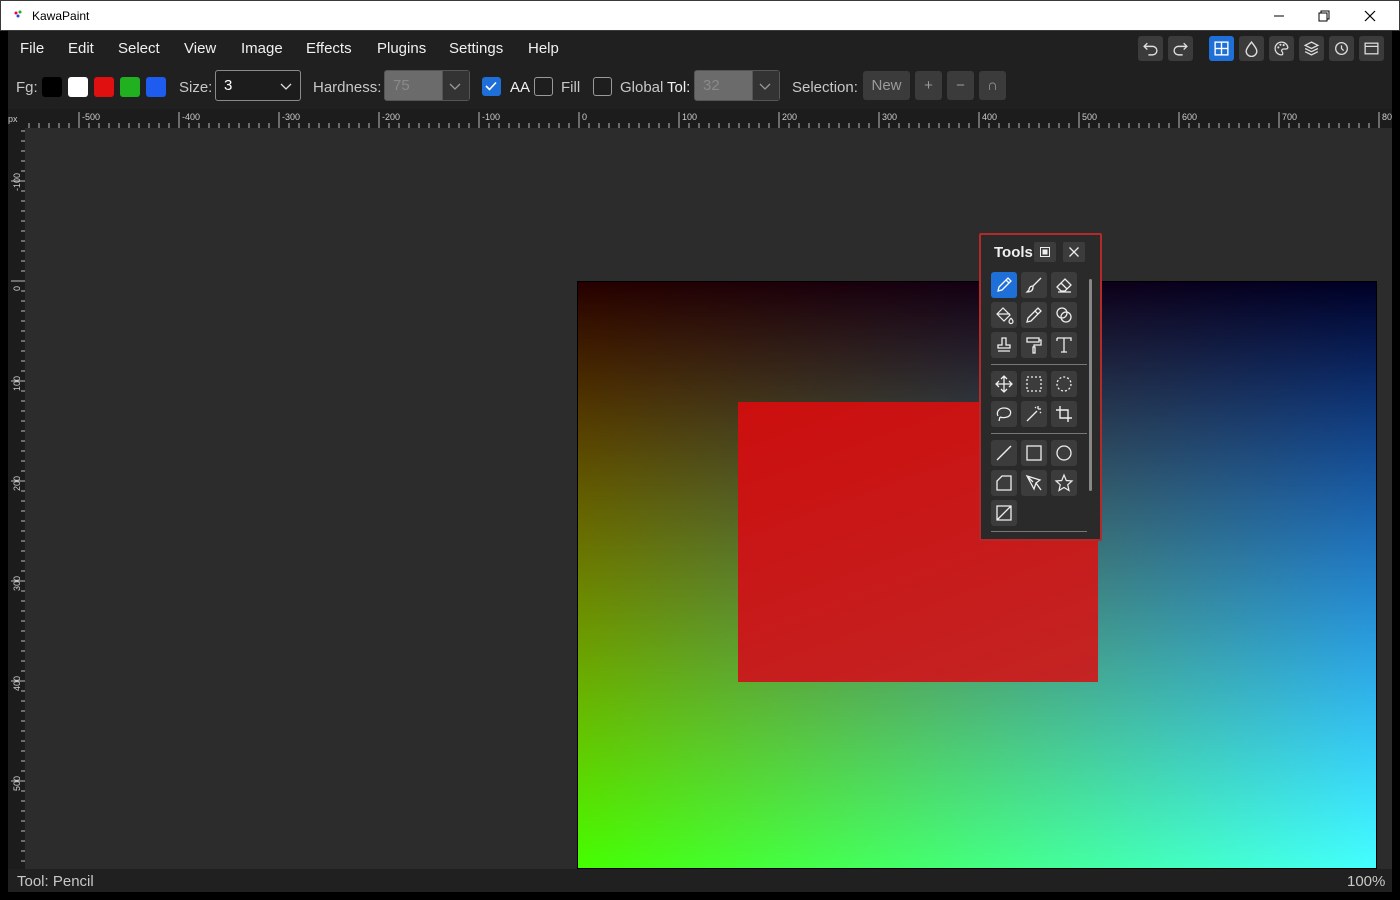 Image resolution: width=1400 pixels, height=900 pixels. Describe the element at coordinates (1221, 48) in the screenshot. I see `grid-toggle-button` at that location.